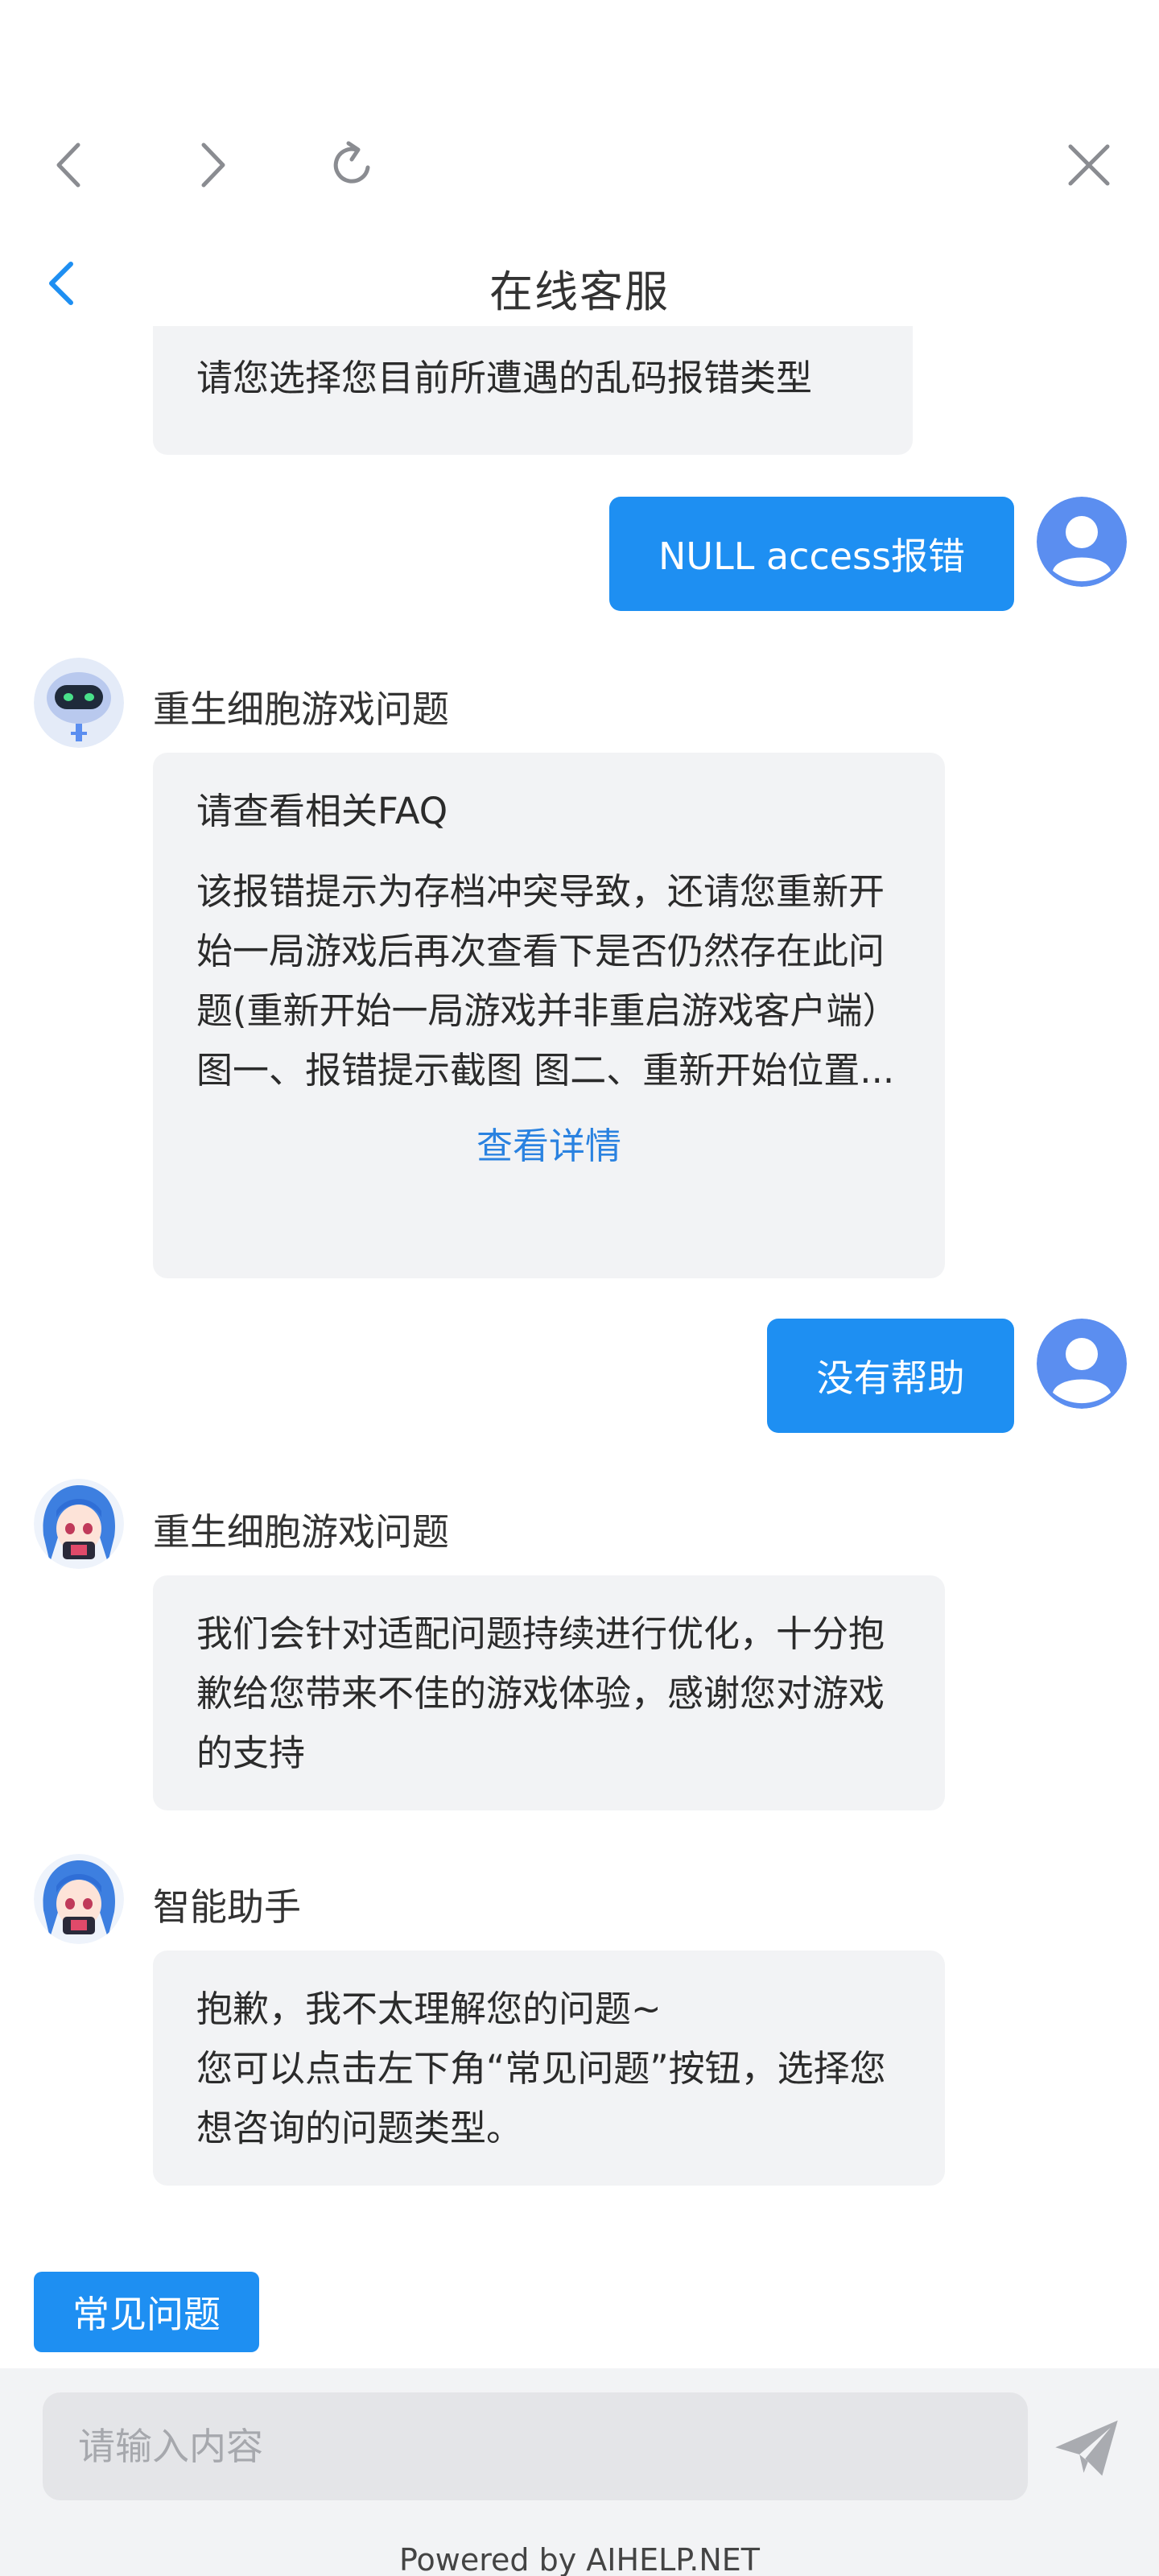 This screenshot has height=2576, width=1159. I want to click on send-button, so click(1086, 2449).